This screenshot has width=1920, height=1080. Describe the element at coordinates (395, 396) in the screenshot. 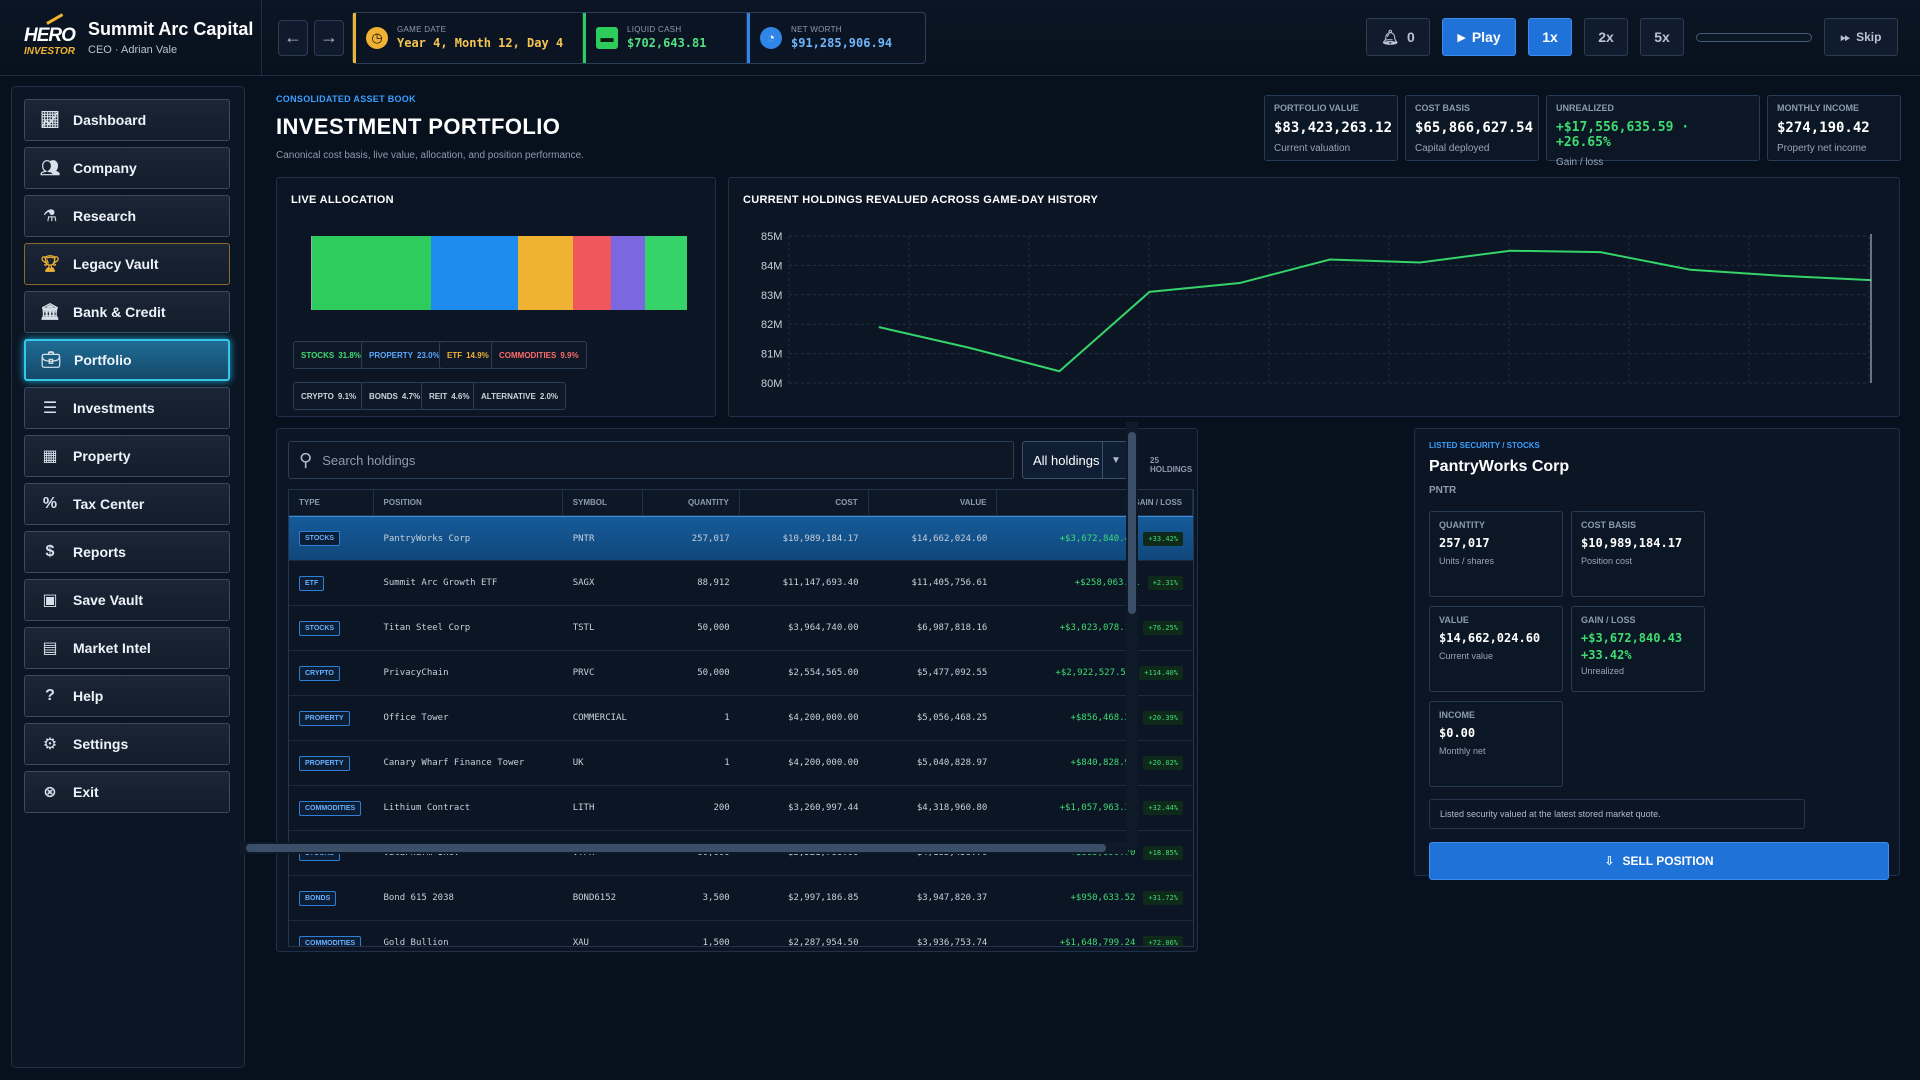

I see `allocation-chip-bonds: BONDS 4.7%` at that location.